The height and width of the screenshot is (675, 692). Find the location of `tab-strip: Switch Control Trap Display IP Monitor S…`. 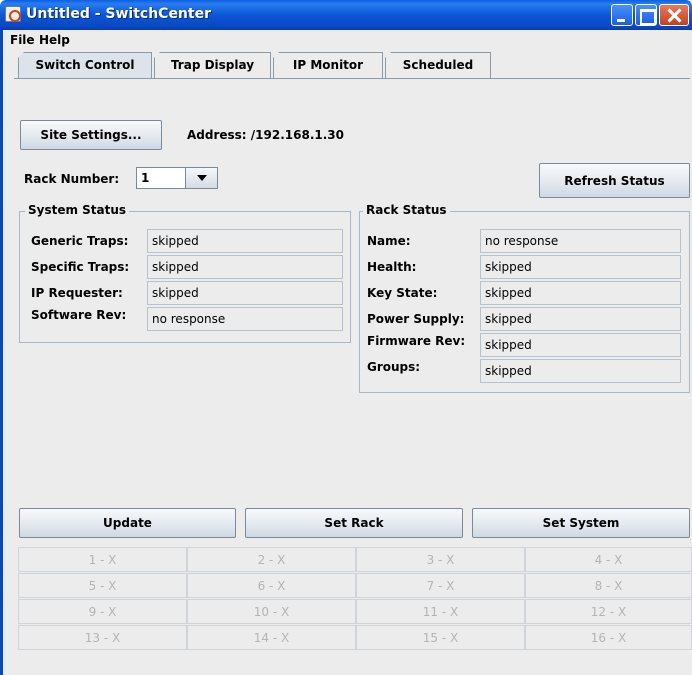

tab-strip: Switch Control Trap Display IP Monitor S… is located at coordinates (352, 65).